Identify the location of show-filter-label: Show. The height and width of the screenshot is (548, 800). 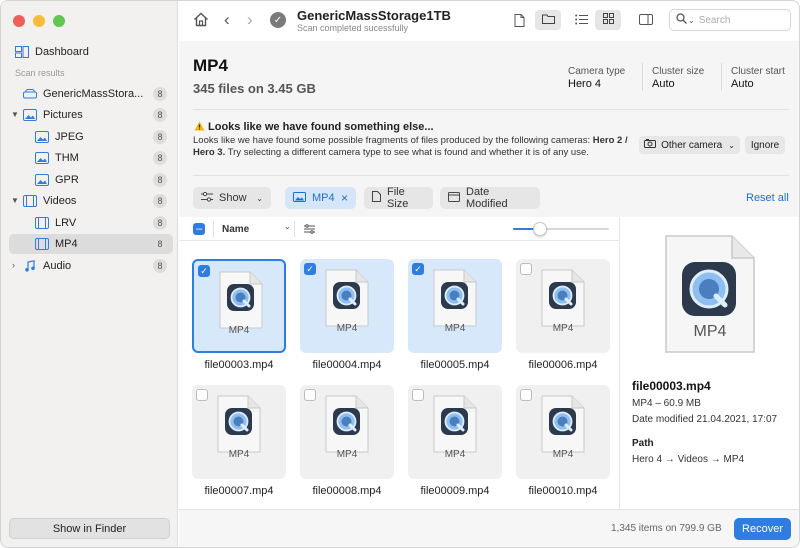
(233, 198).